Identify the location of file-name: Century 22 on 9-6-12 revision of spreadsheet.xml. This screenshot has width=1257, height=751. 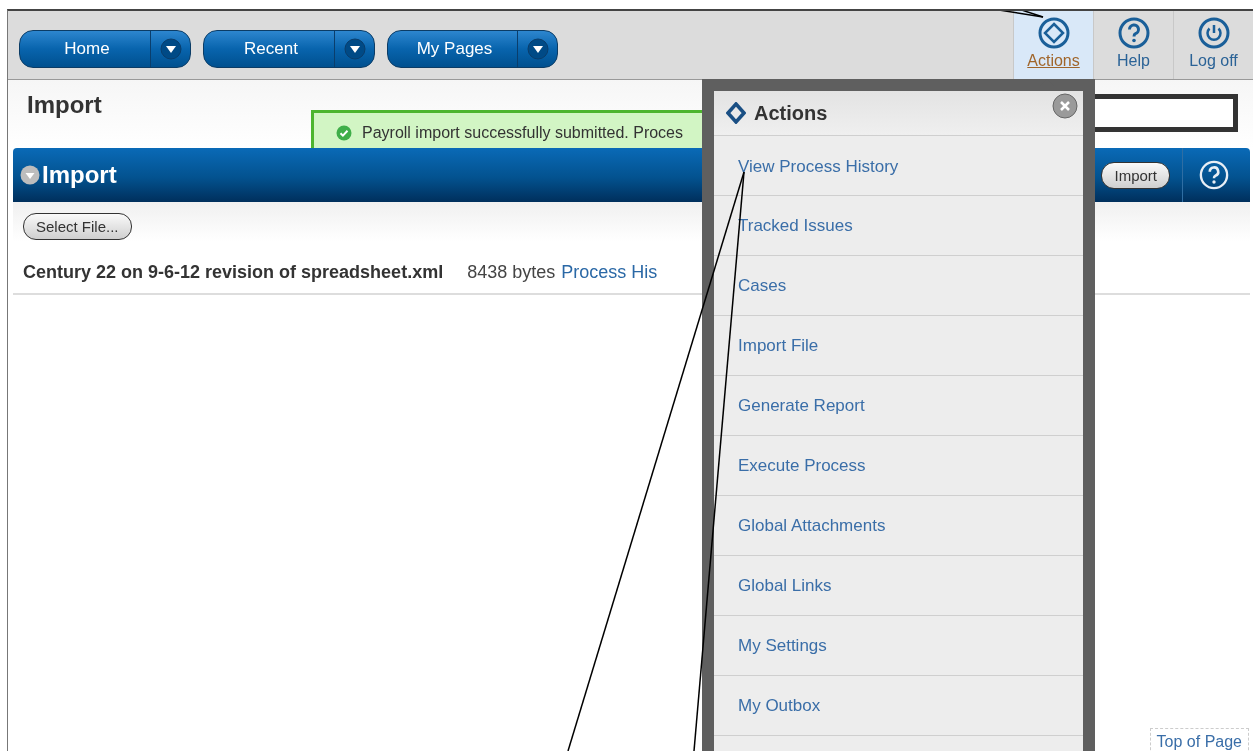
(233, 272).